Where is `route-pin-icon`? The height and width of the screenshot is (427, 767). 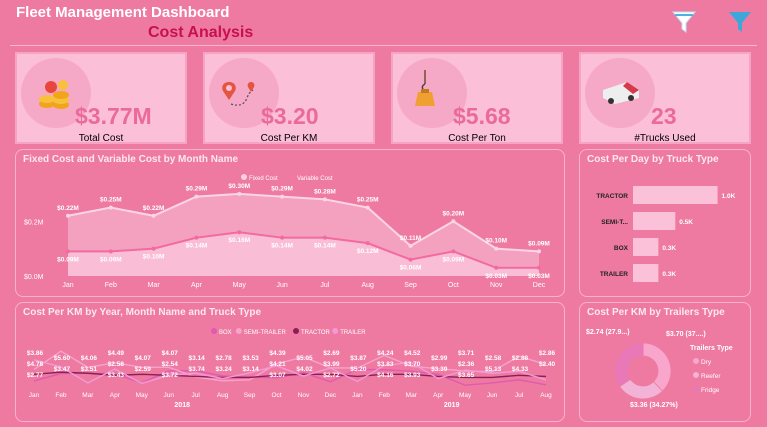 route-pin-icon is located at coordinates (238, 94).